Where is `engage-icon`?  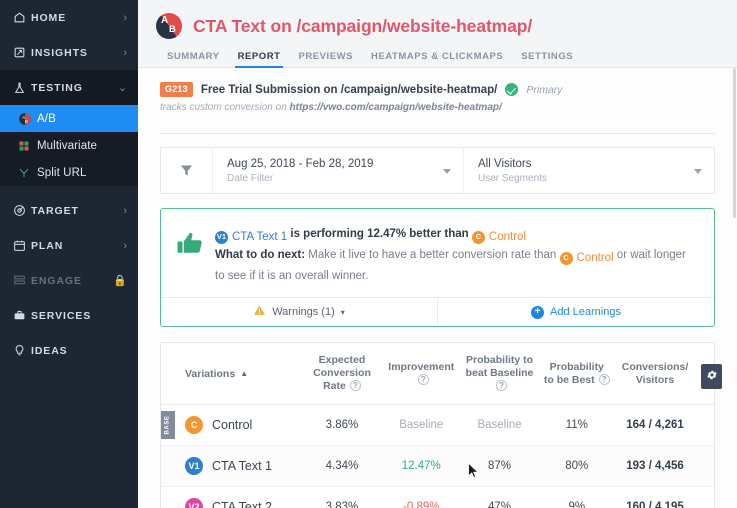
engage-icon is located at coordinates (22, 280).